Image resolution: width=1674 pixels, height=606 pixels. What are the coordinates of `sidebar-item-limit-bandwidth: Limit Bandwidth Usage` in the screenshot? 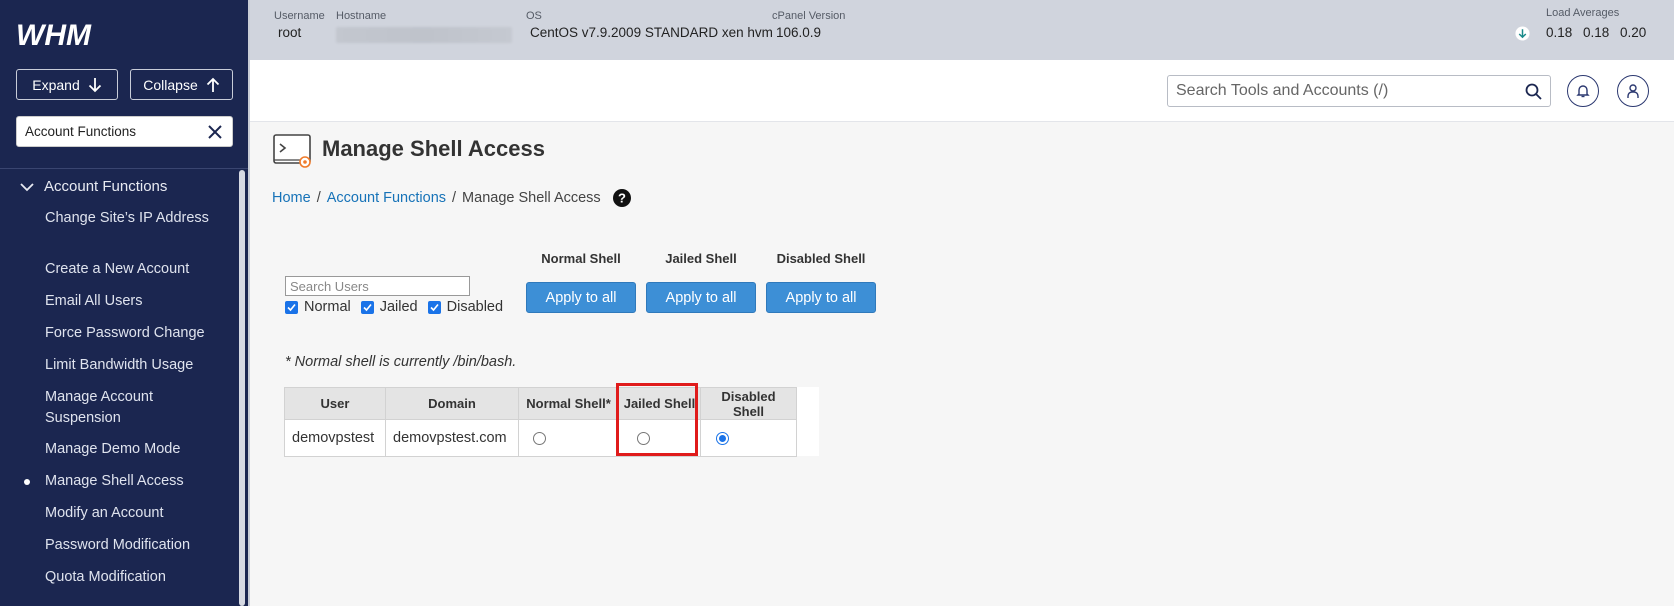 It's located at (137, 365).